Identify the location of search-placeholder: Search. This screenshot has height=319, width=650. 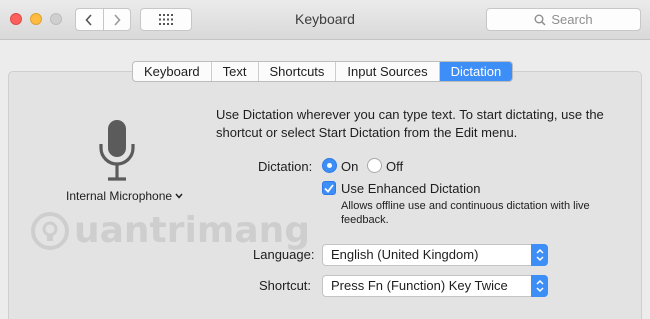
(572, 19).